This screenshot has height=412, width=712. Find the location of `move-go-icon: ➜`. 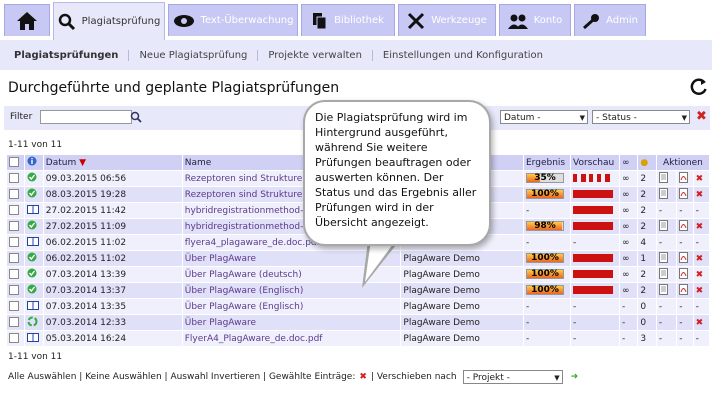

move-go-icon: ➜ is located at coordinates (575, 377).